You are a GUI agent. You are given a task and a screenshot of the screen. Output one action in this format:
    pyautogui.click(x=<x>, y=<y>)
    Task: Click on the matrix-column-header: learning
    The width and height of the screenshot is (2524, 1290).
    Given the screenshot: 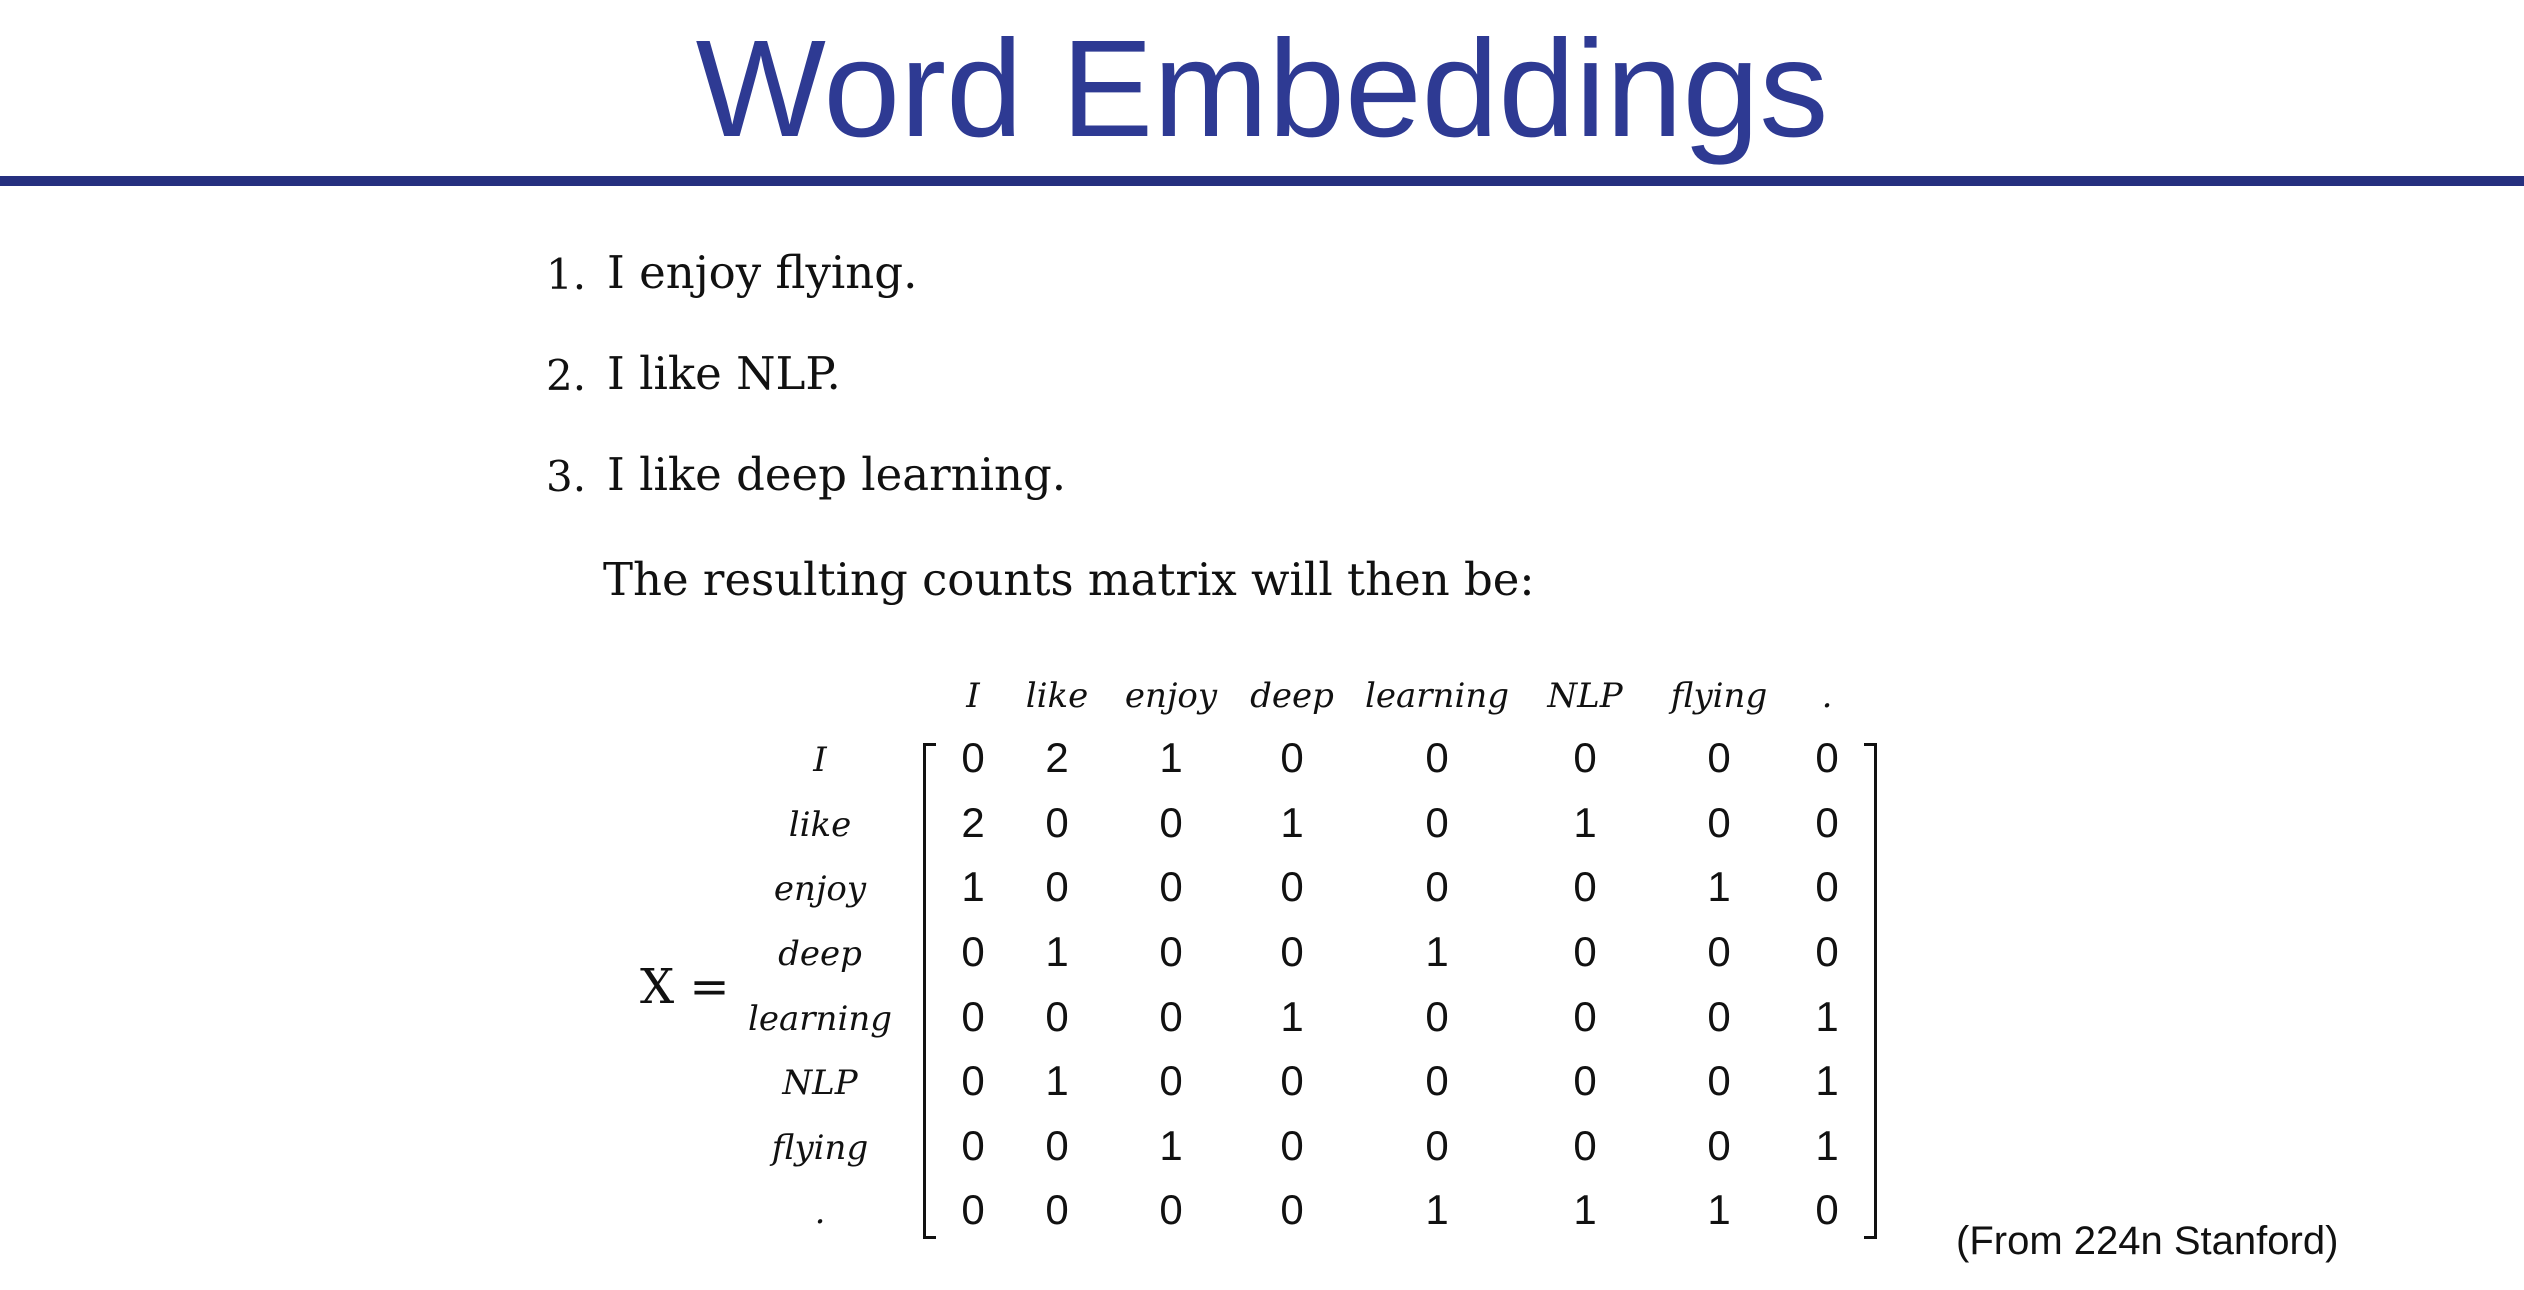 What is the action you would take?
    pyautogui.click(x=1437, y=696)
    